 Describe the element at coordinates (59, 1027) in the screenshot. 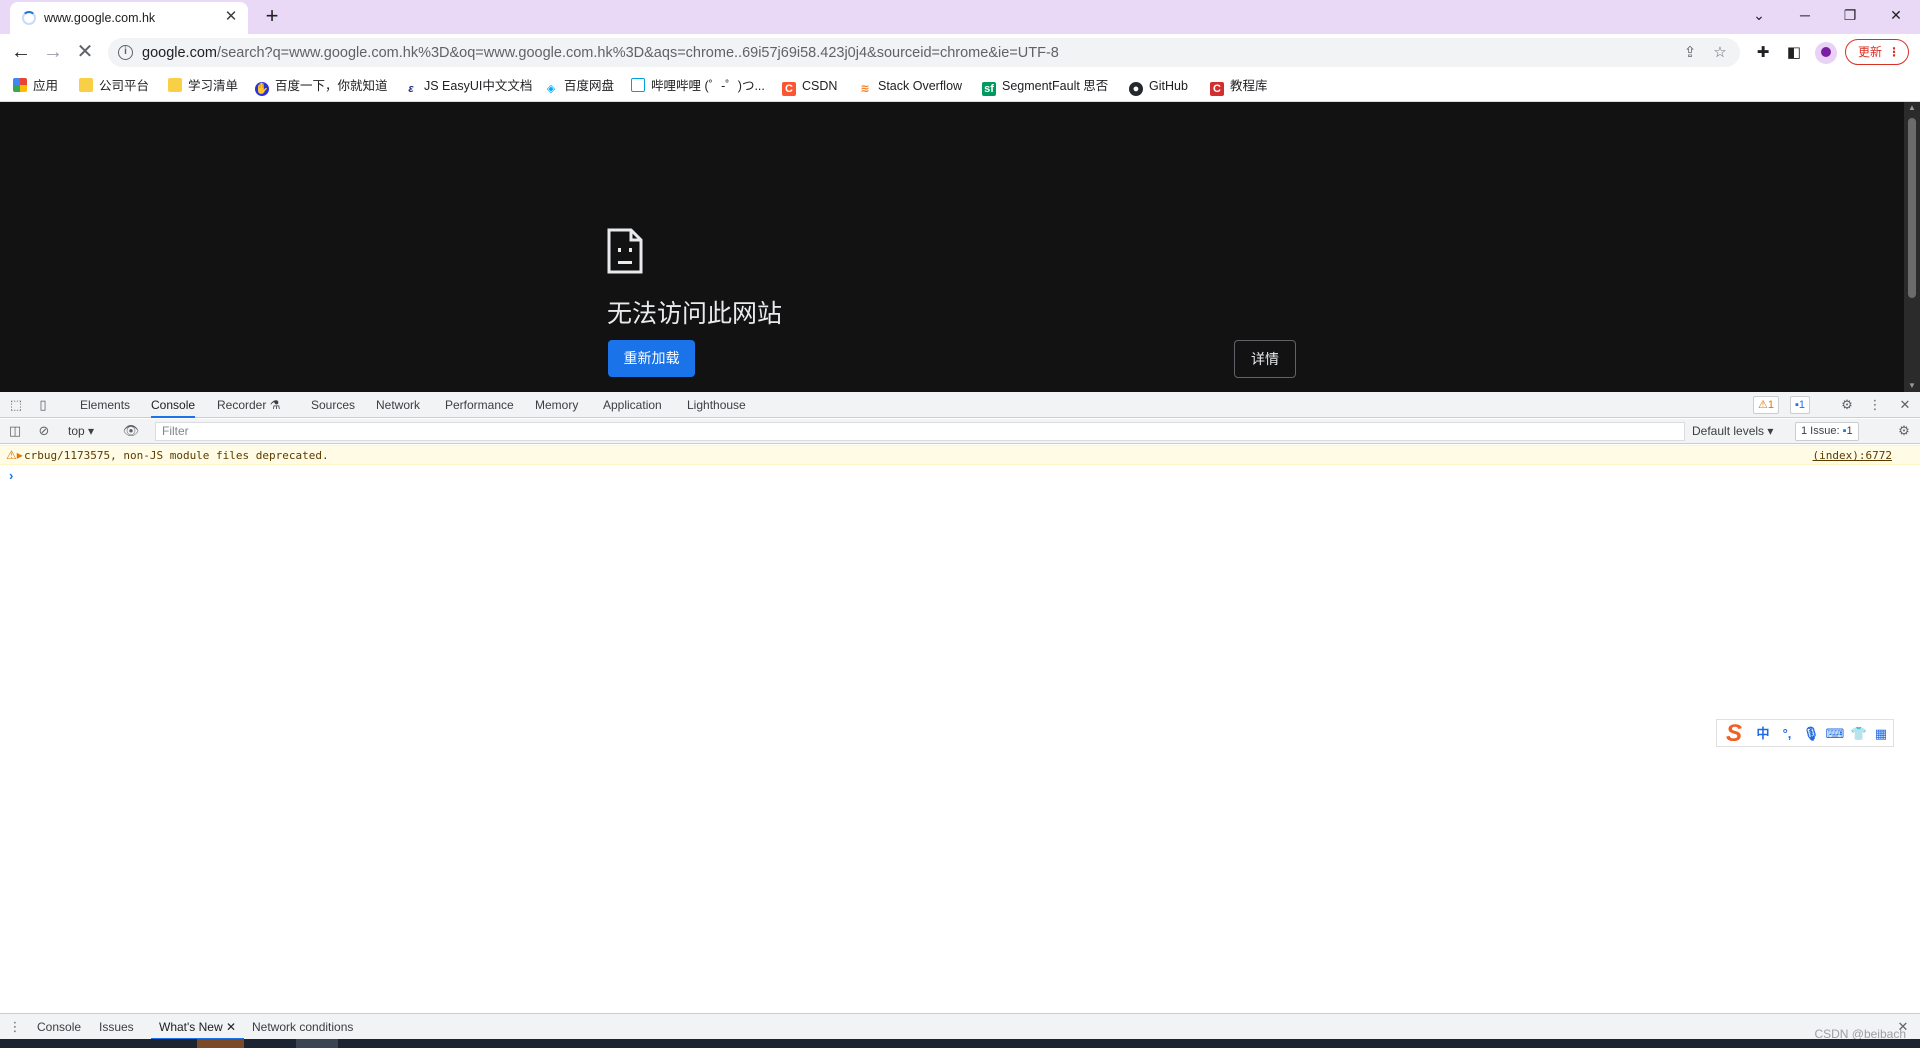

I see `drawer-tab-console: Console` at that location.